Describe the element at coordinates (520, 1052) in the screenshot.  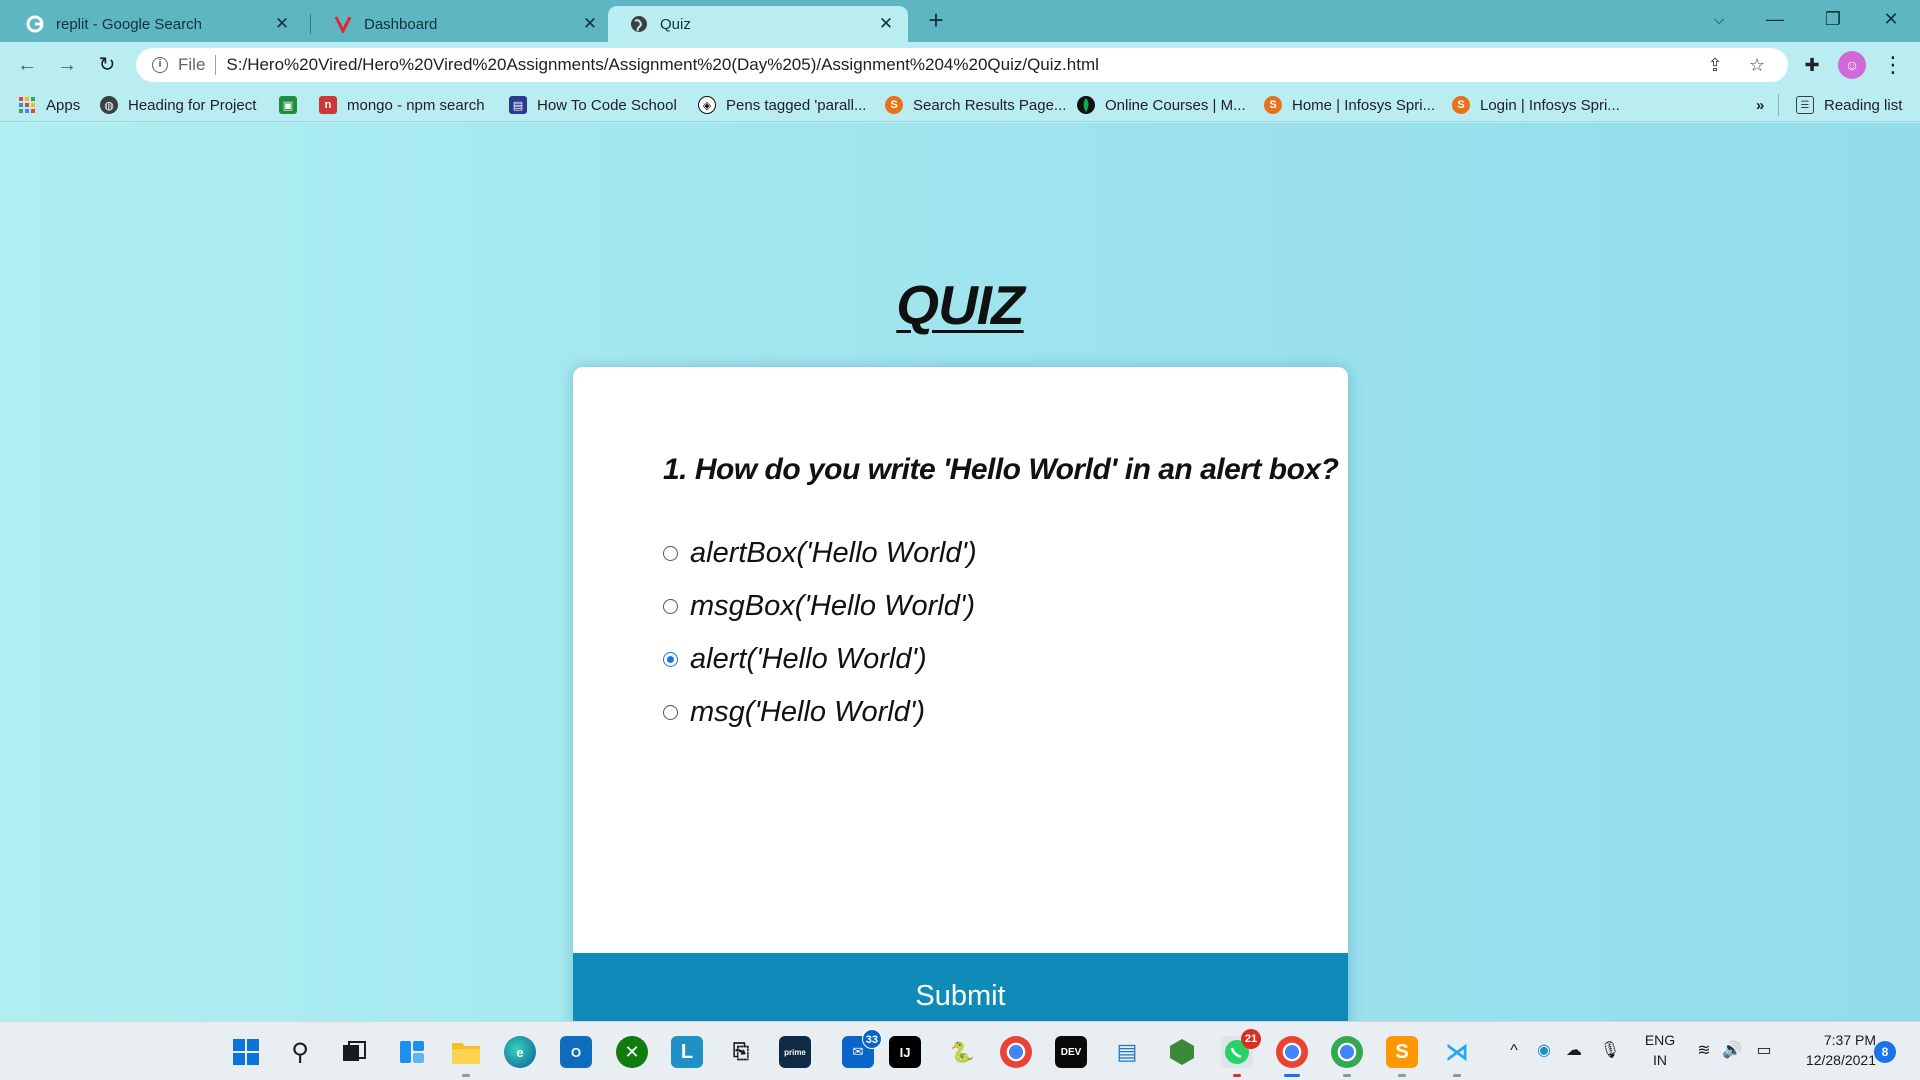
I see `edge-icon: e` at that location.